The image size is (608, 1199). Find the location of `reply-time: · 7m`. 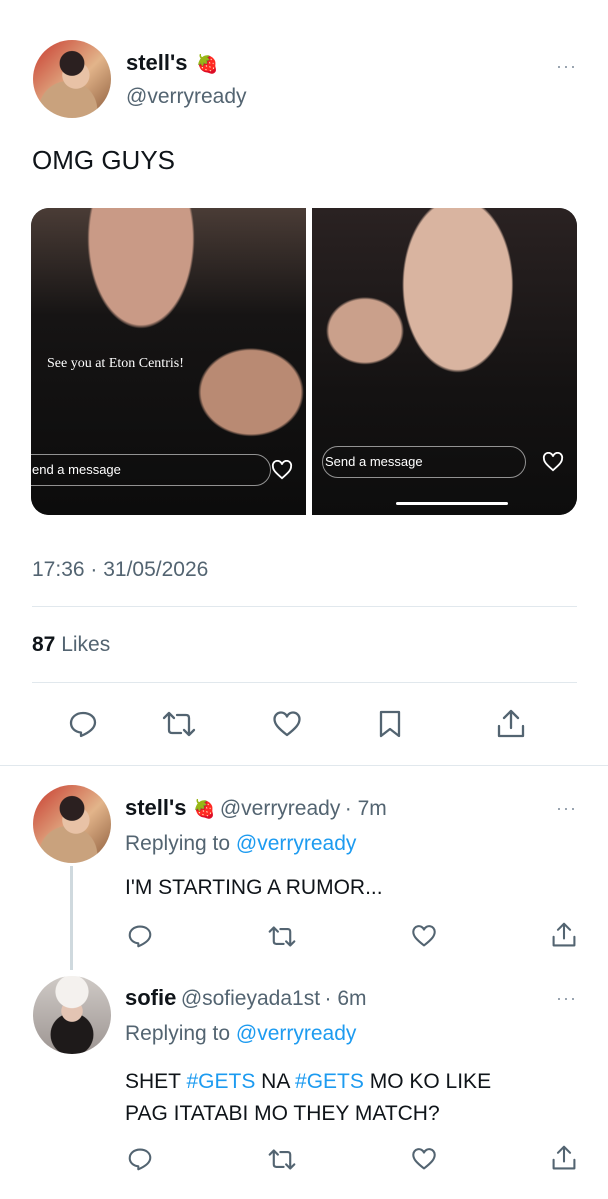

reply-time: · 7m is located at coordinates (365, 808).